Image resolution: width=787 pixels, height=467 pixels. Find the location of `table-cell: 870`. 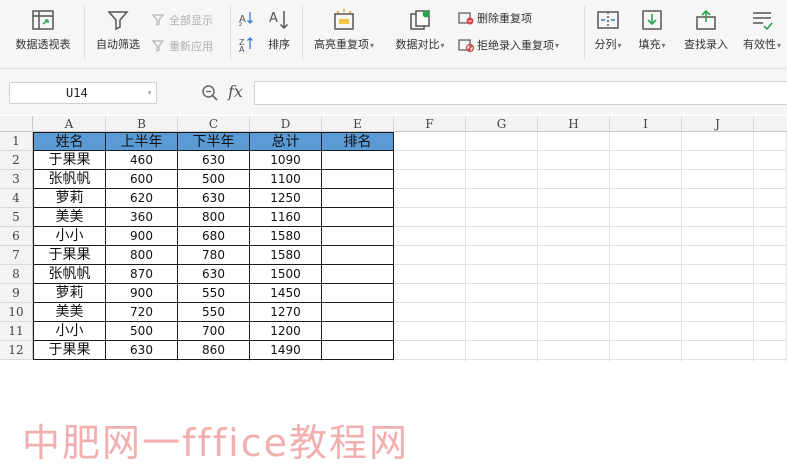

table-cell: 870 is located at coordinates (142, 274).